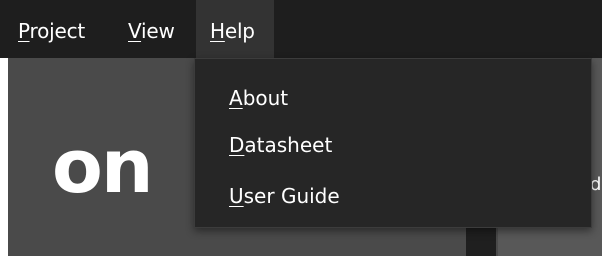 This screenshot has height=256, width=602. I want to click on menu-item-datasheet-mnemonic: D, so click(237, 145).